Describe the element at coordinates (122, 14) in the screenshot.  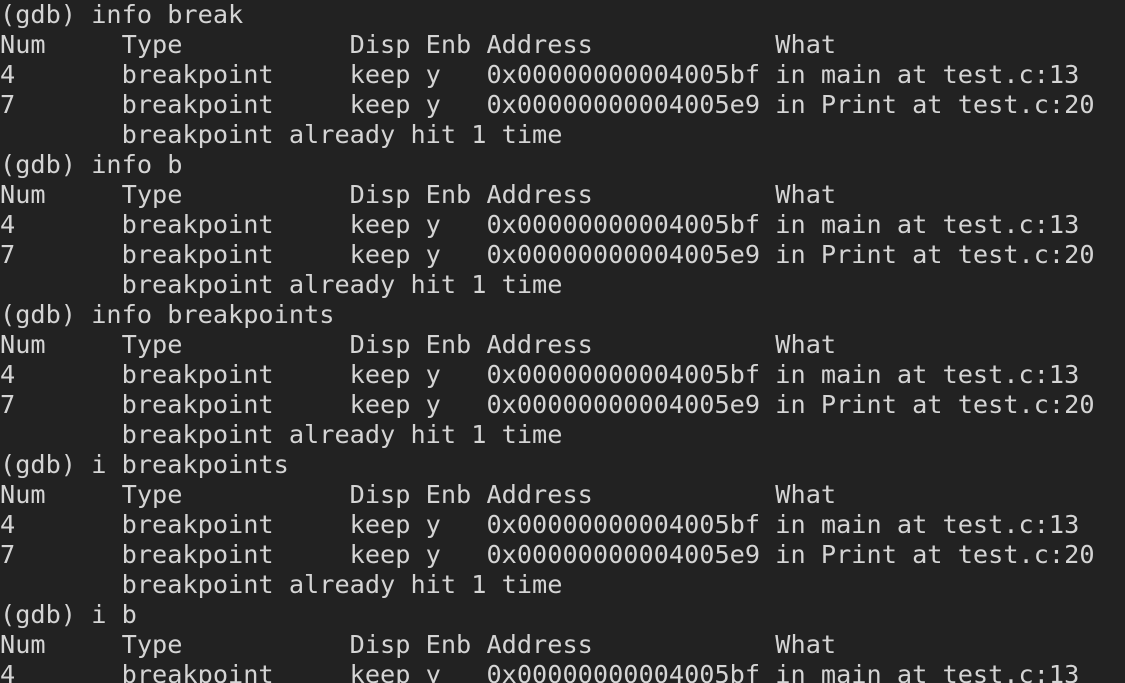
I see `terminal-line-command: (gdb) info break` at that location.